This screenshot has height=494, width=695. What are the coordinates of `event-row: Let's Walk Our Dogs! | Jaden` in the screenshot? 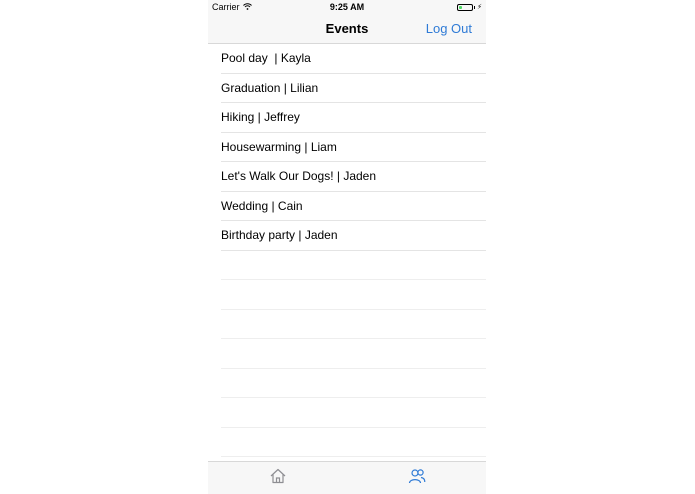 It's located at (353, 177).